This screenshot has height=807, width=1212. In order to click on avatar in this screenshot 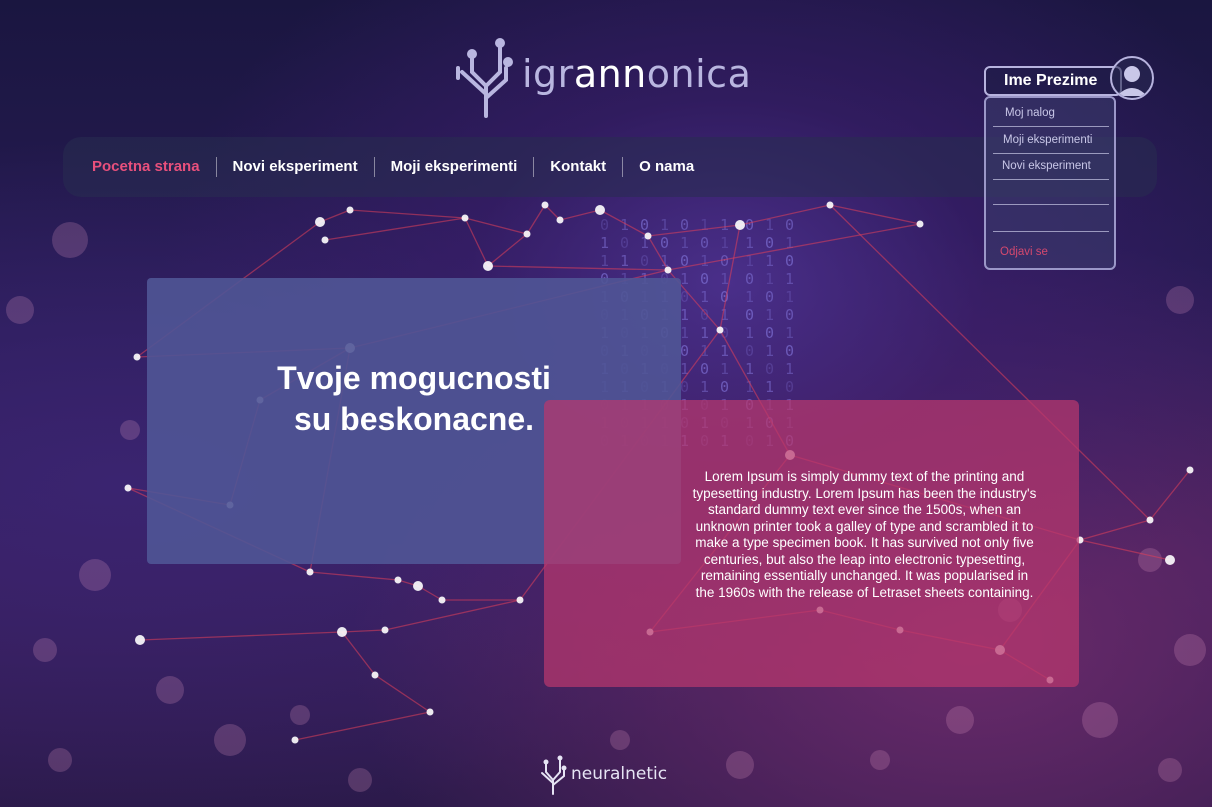, I will do `click(1132, 78)`.